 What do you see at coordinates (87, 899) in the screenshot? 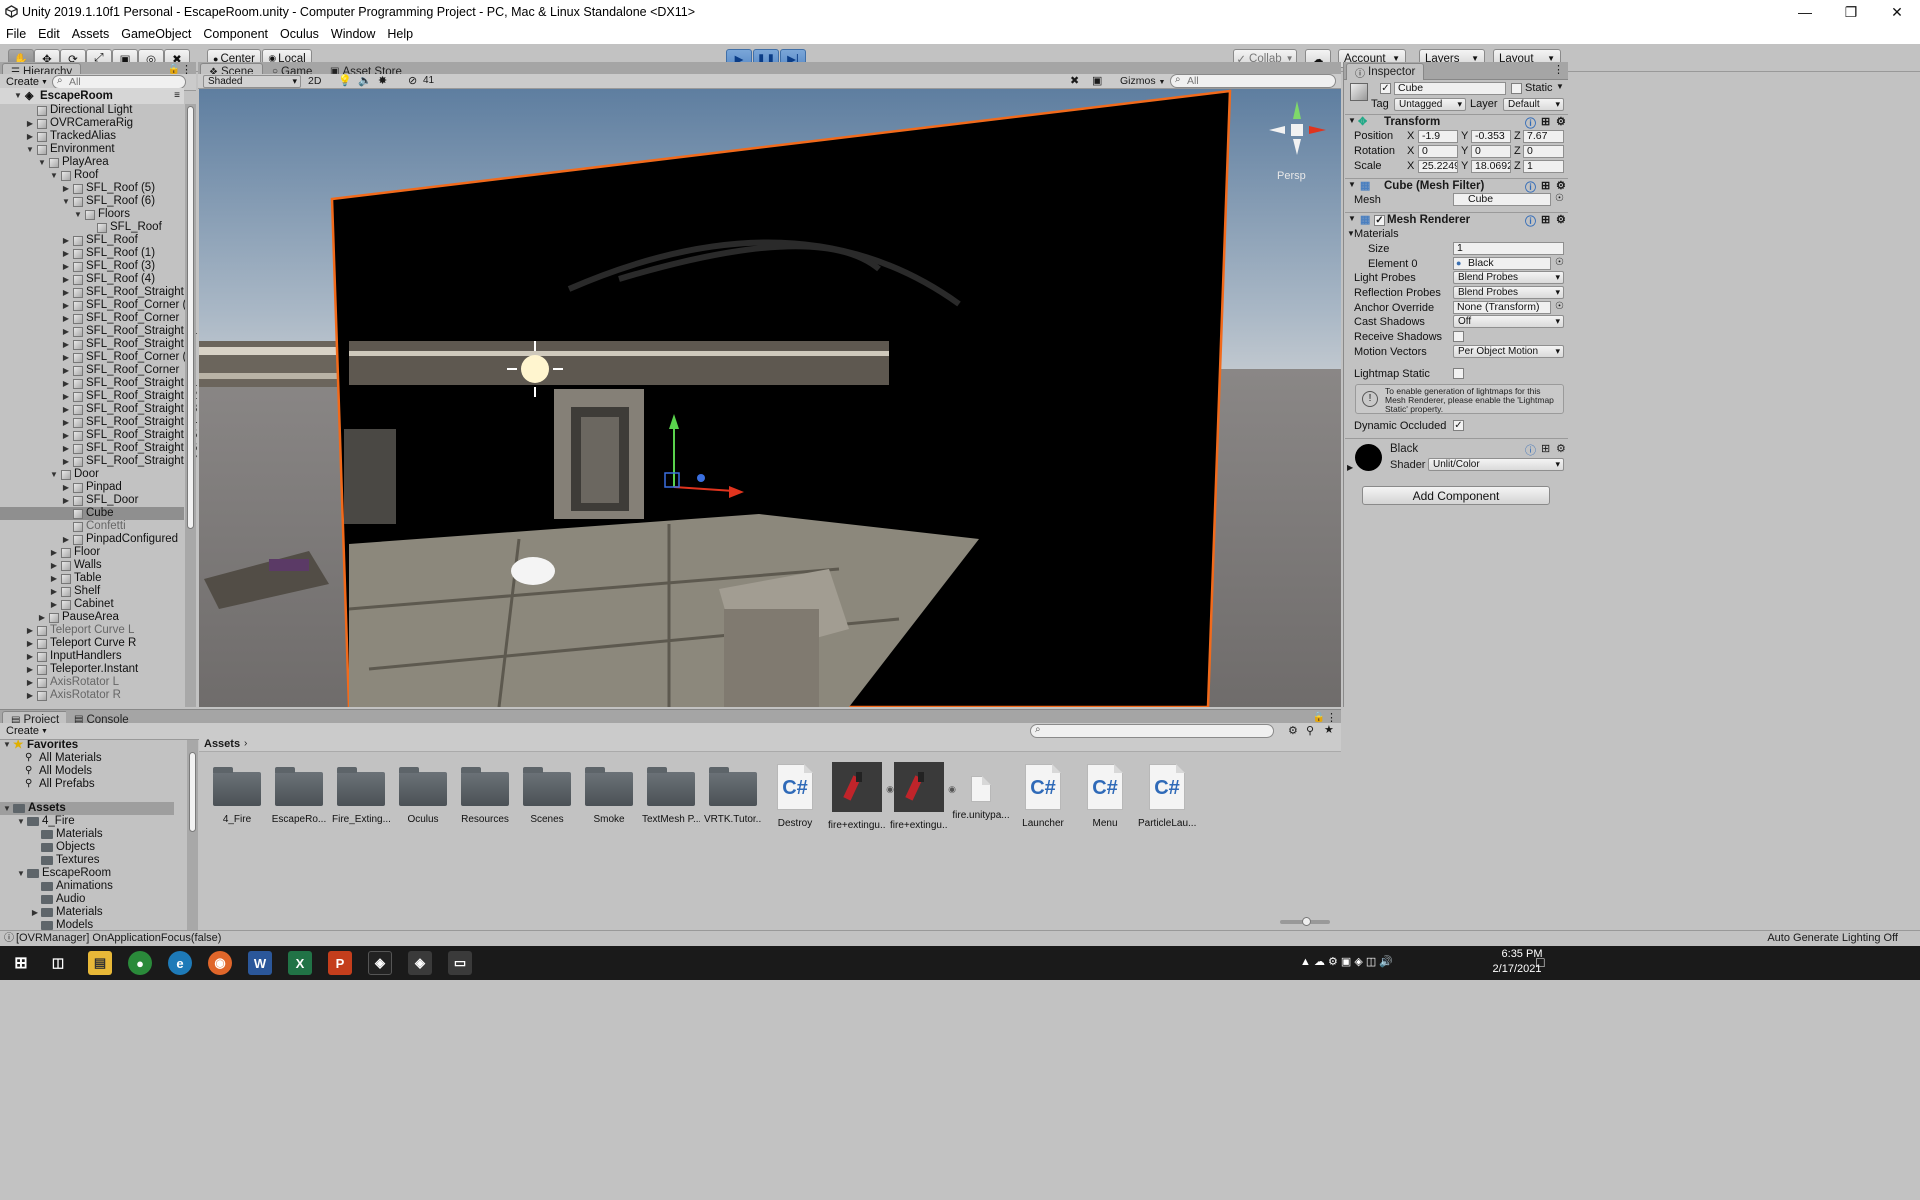
I see `project-folder-item: Audio` at bounding box center [87, 899].